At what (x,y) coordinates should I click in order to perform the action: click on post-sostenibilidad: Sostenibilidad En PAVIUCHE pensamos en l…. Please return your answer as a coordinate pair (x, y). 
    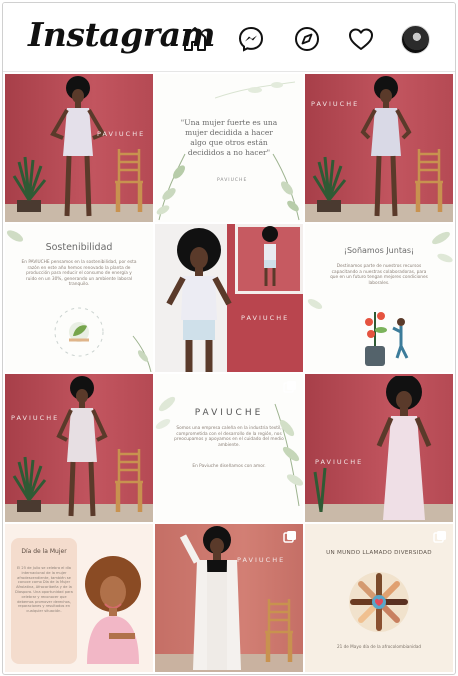
    Looking at the image, I should click on (79, 298).